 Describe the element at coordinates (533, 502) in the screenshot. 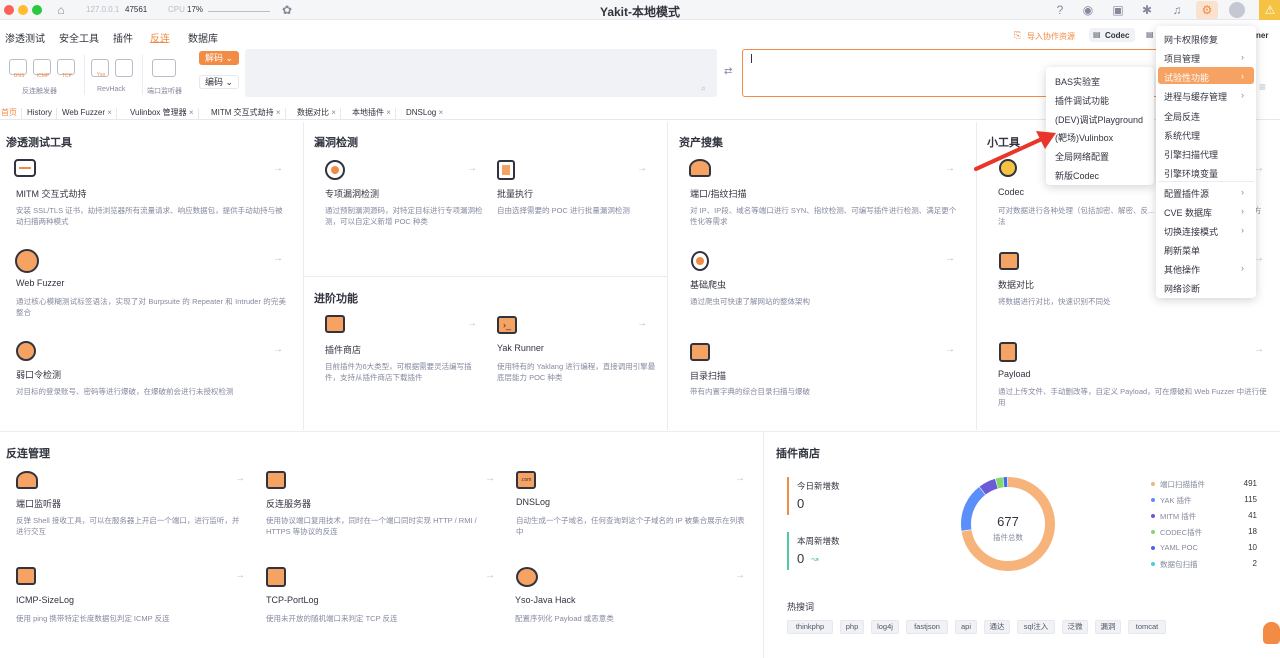

I see `card-title-dnslog: DNSLog` at that location.